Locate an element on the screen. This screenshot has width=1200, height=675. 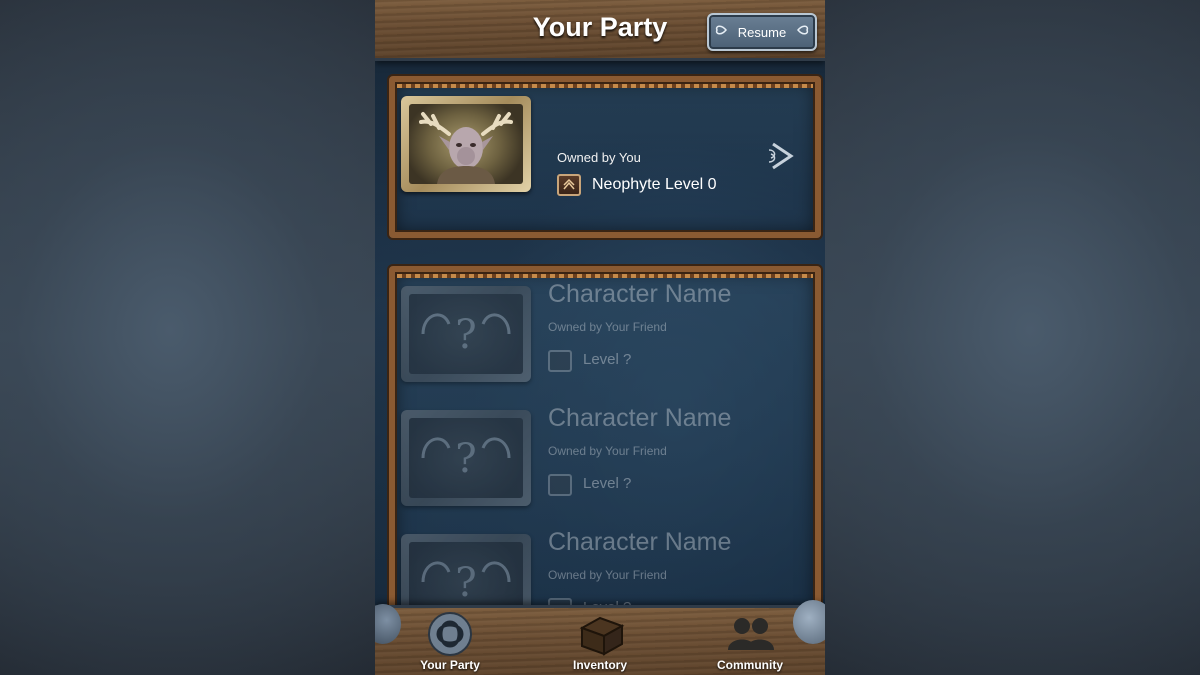
celtic-knot-icon is located at coordinates (450, 634).